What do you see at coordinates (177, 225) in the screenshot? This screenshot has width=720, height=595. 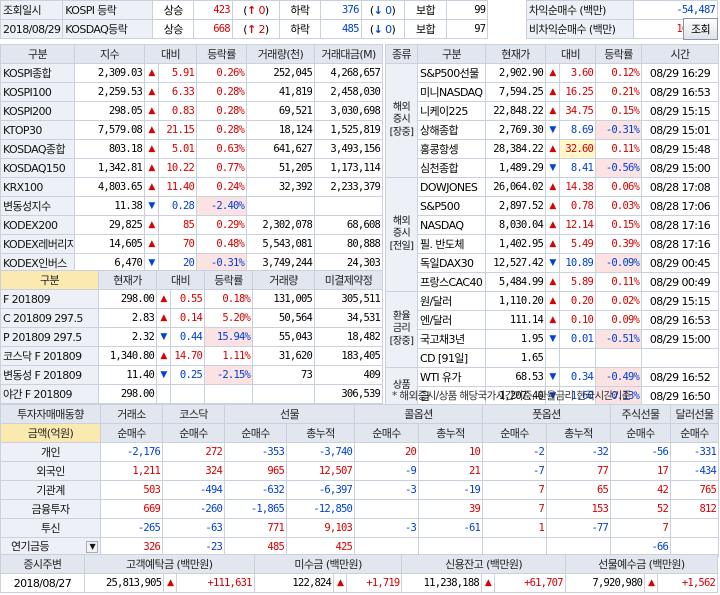 I see `index-change: 85` at bounding box center [177, 225].